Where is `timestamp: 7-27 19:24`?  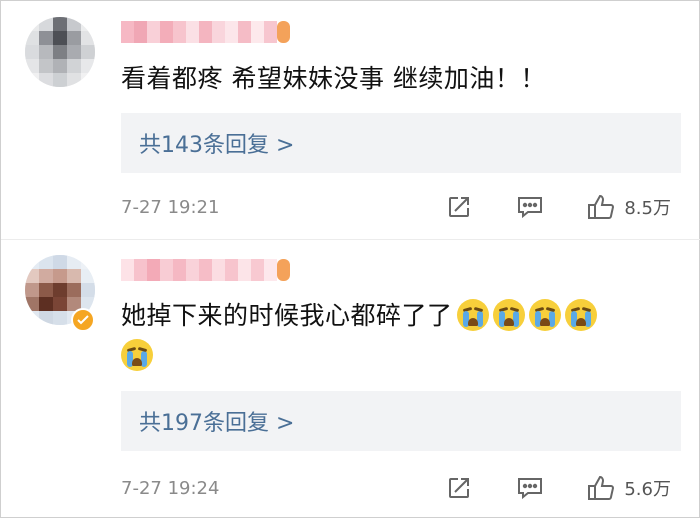
timestamp: 7-27 19:24 is located at coordinates (170, 488).